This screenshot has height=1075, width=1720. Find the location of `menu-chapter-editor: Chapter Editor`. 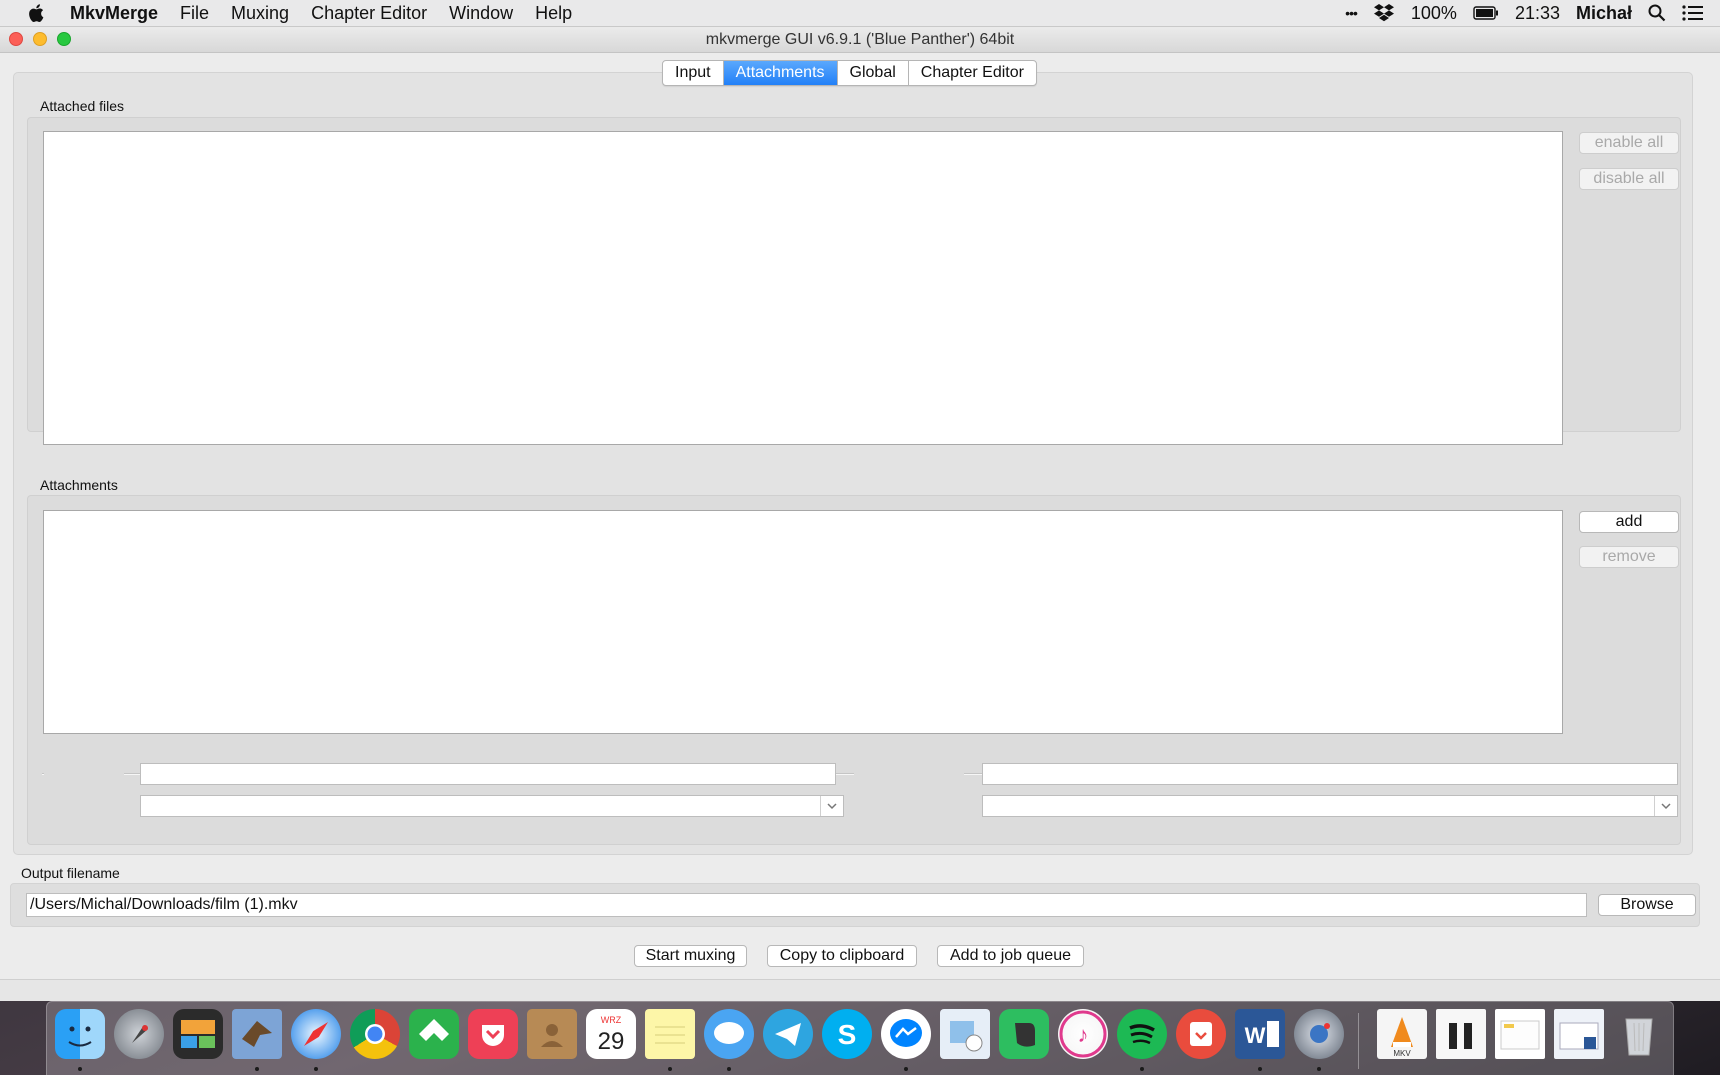

menu-chapter-editor: Chapter Editor is located at coordinates (369, 13).